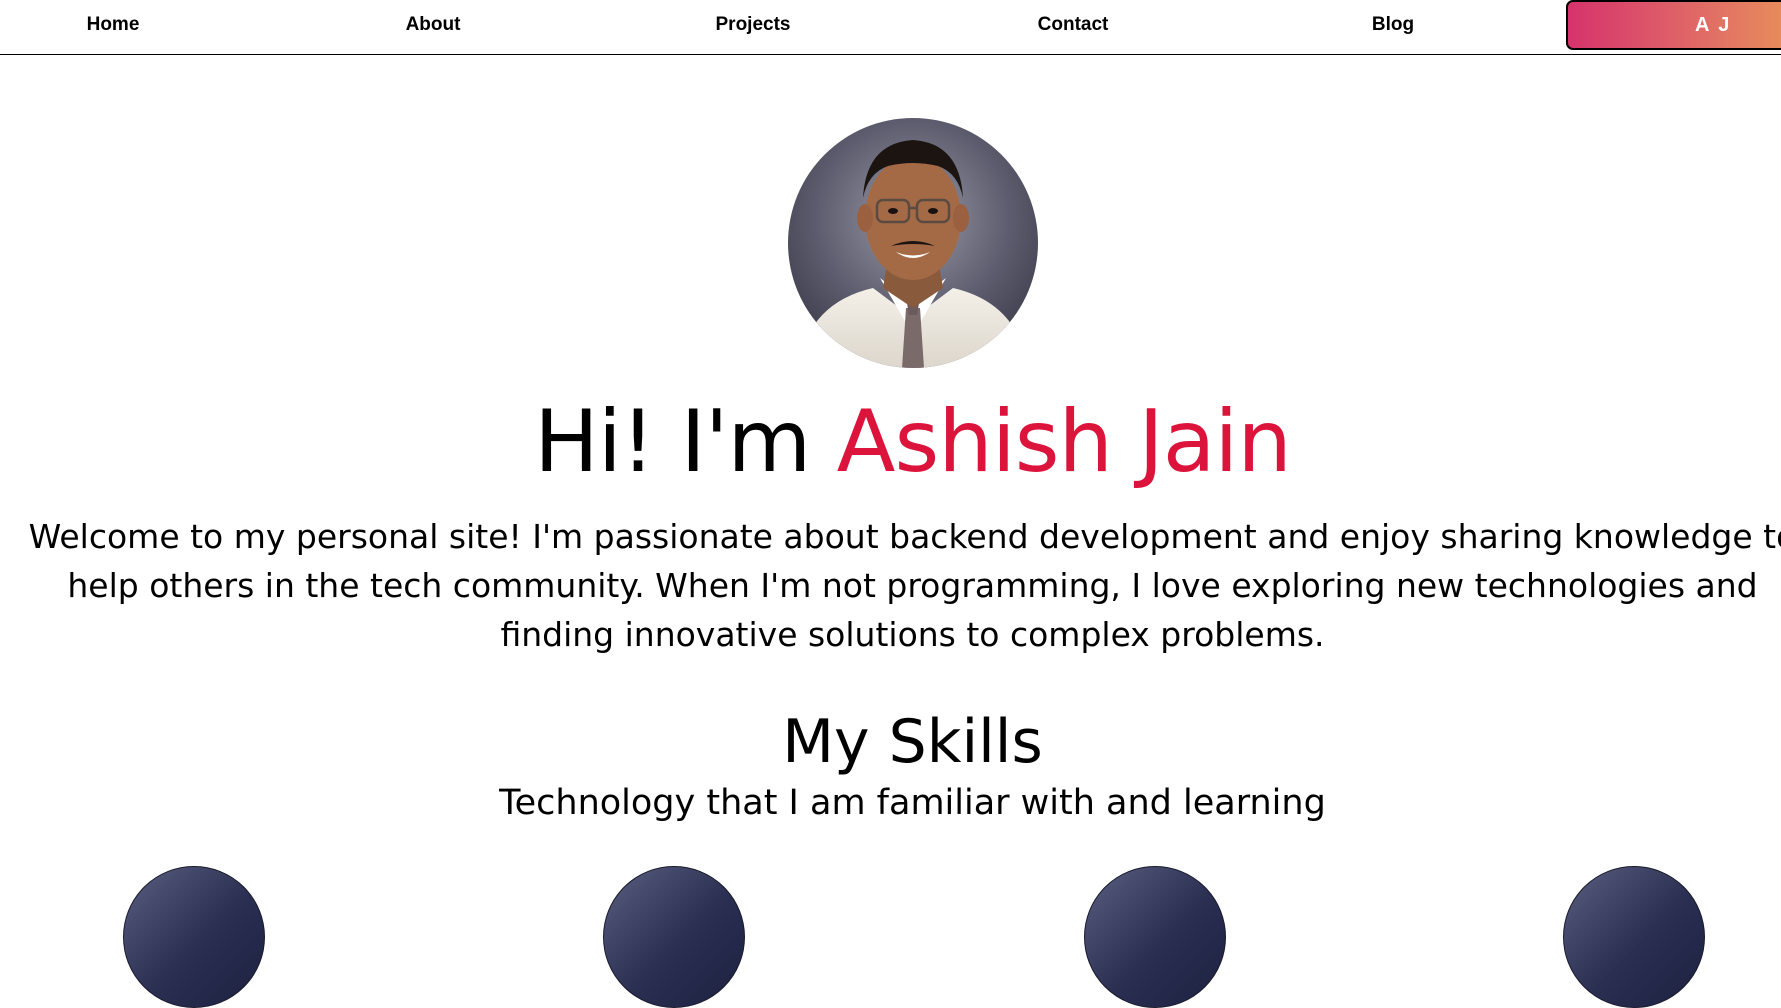 This screenshot has height=1008, width=1781. Describe the element at coordinates (913, 243) in the screenshot. I see `profile-photo` at that location.